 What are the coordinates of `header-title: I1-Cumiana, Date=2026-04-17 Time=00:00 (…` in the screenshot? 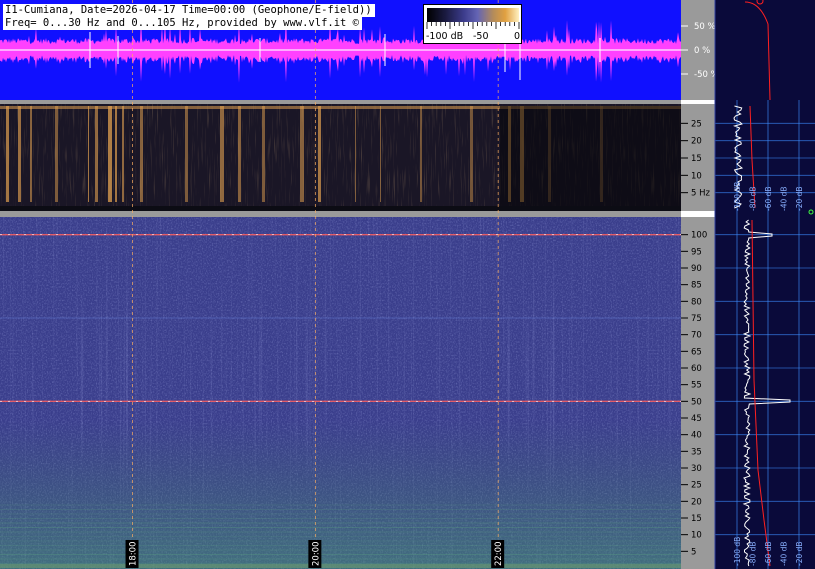 It's located at (189, 10).